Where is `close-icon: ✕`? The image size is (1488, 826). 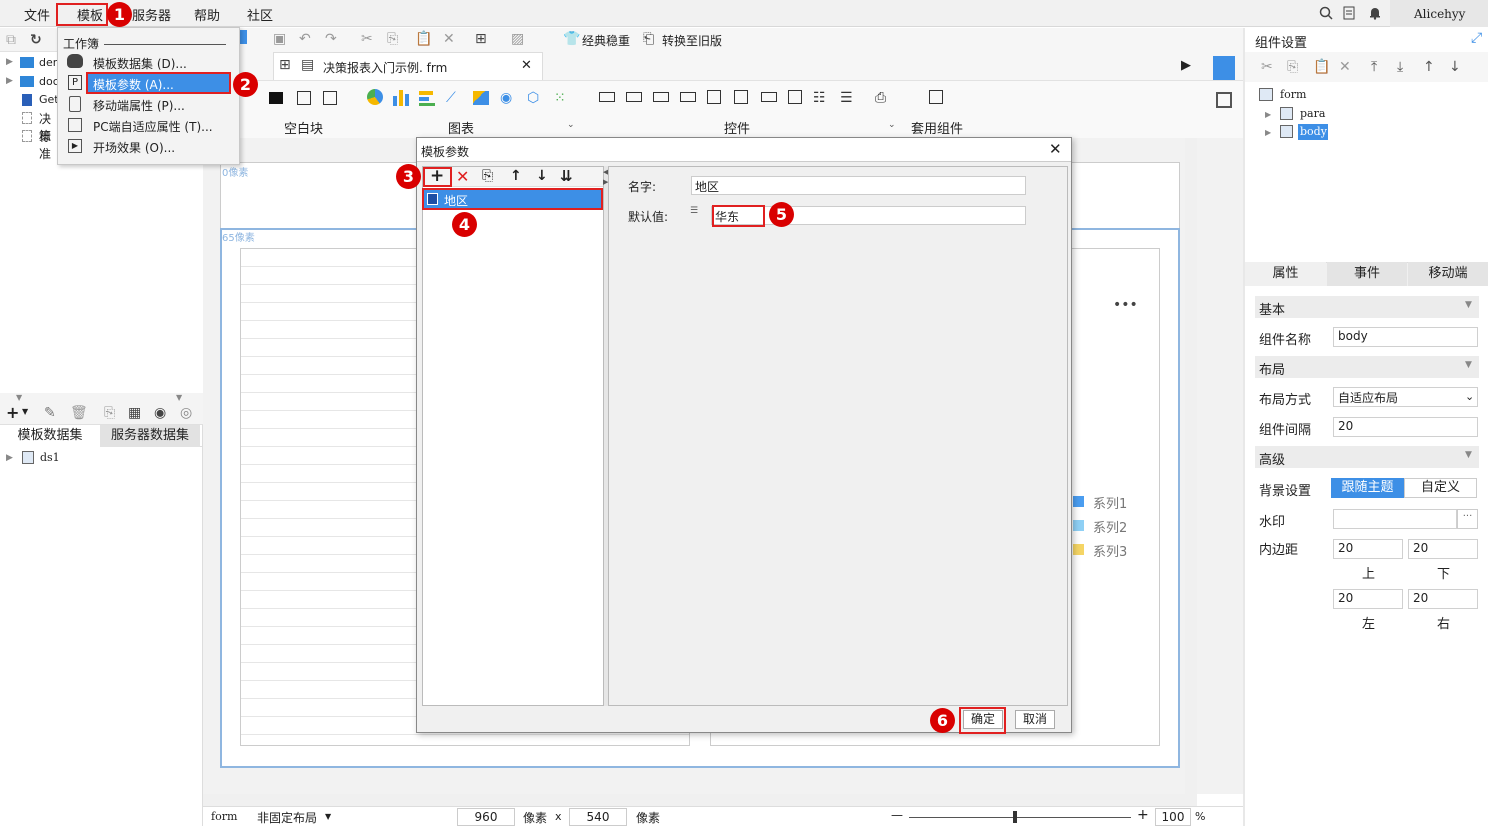
close-icon: ✕ is located at coordinates (1055, 149).